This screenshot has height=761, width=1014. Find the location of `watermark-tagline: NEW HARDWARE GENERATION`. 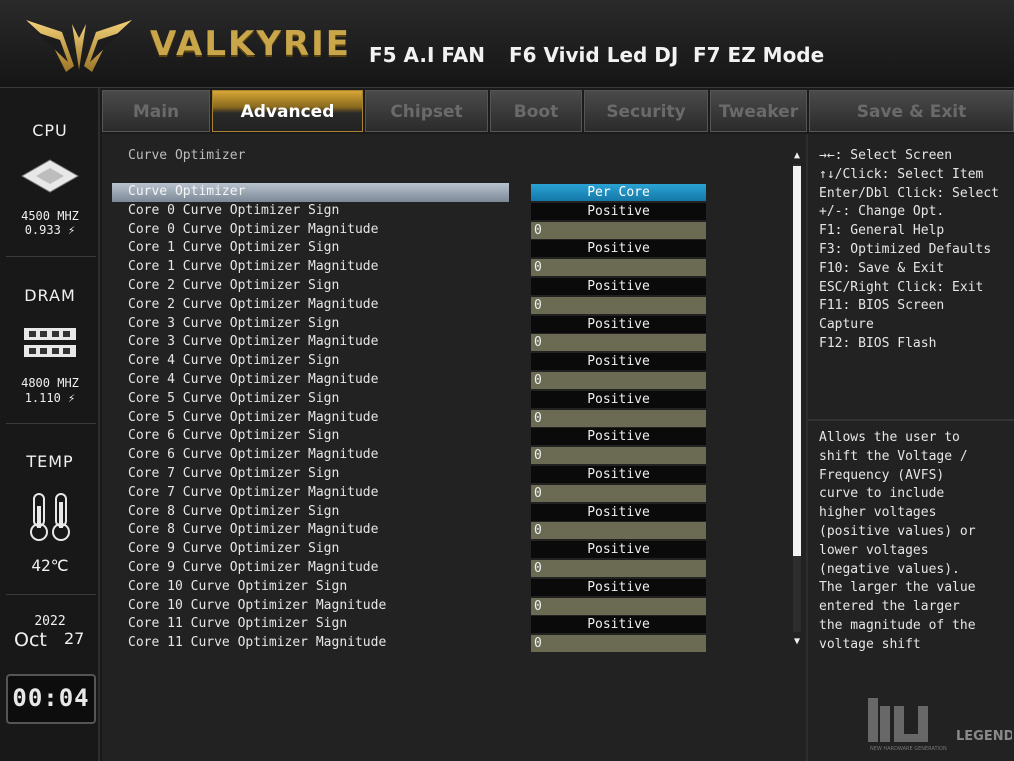

watermark-tagline: NEW HARDWARE GENERATION is located at coordinates (908, 749).